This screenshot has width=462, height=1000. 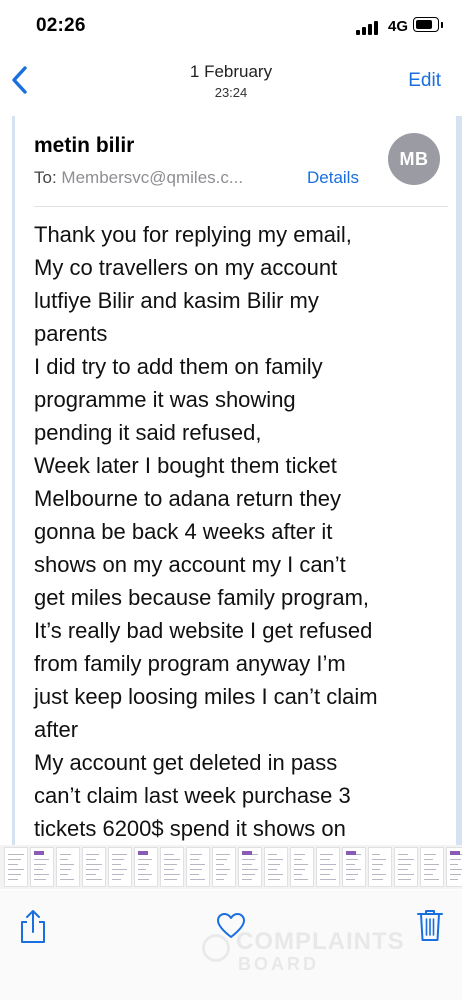 I want to click on nav-bar: 1 February 23:24 Edit, so click(x=231, y=80).